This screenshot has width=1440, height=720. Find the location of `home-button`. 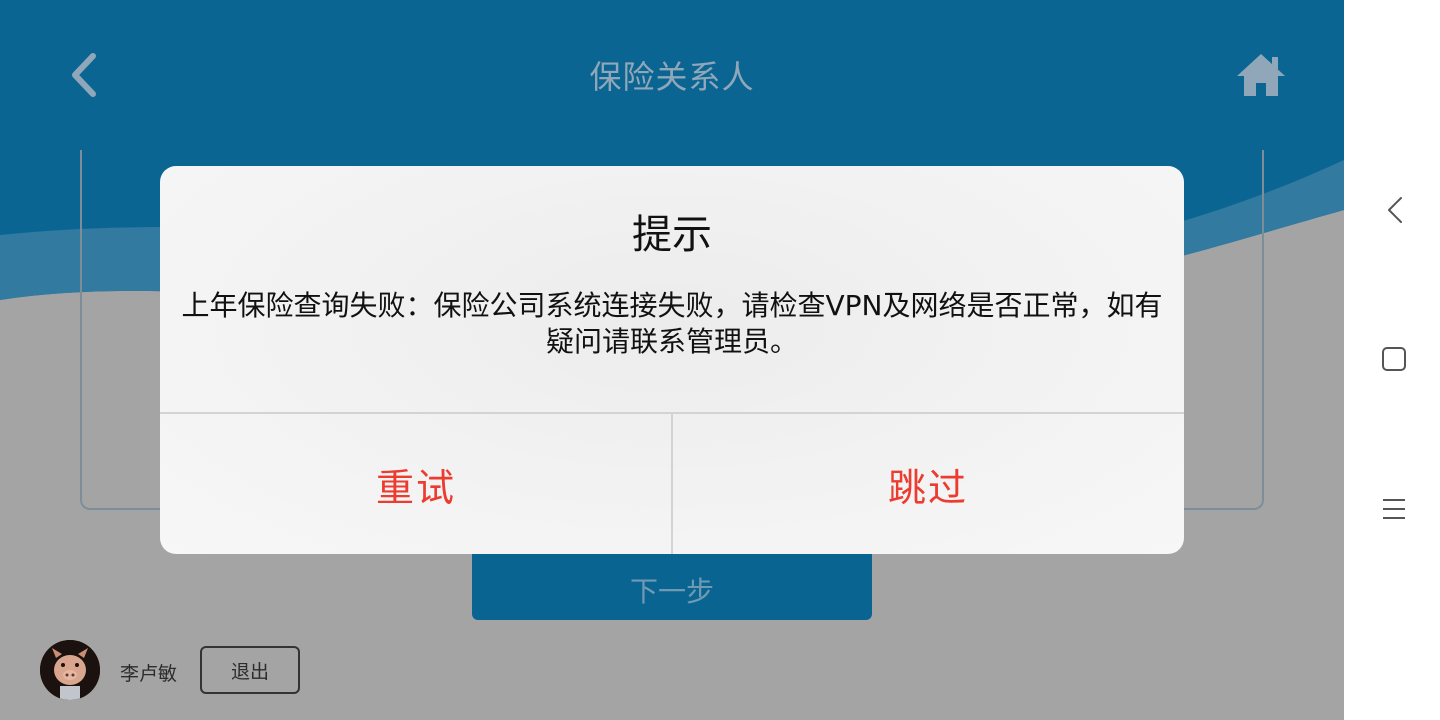

home-button is located at coordinates (1261, 75).